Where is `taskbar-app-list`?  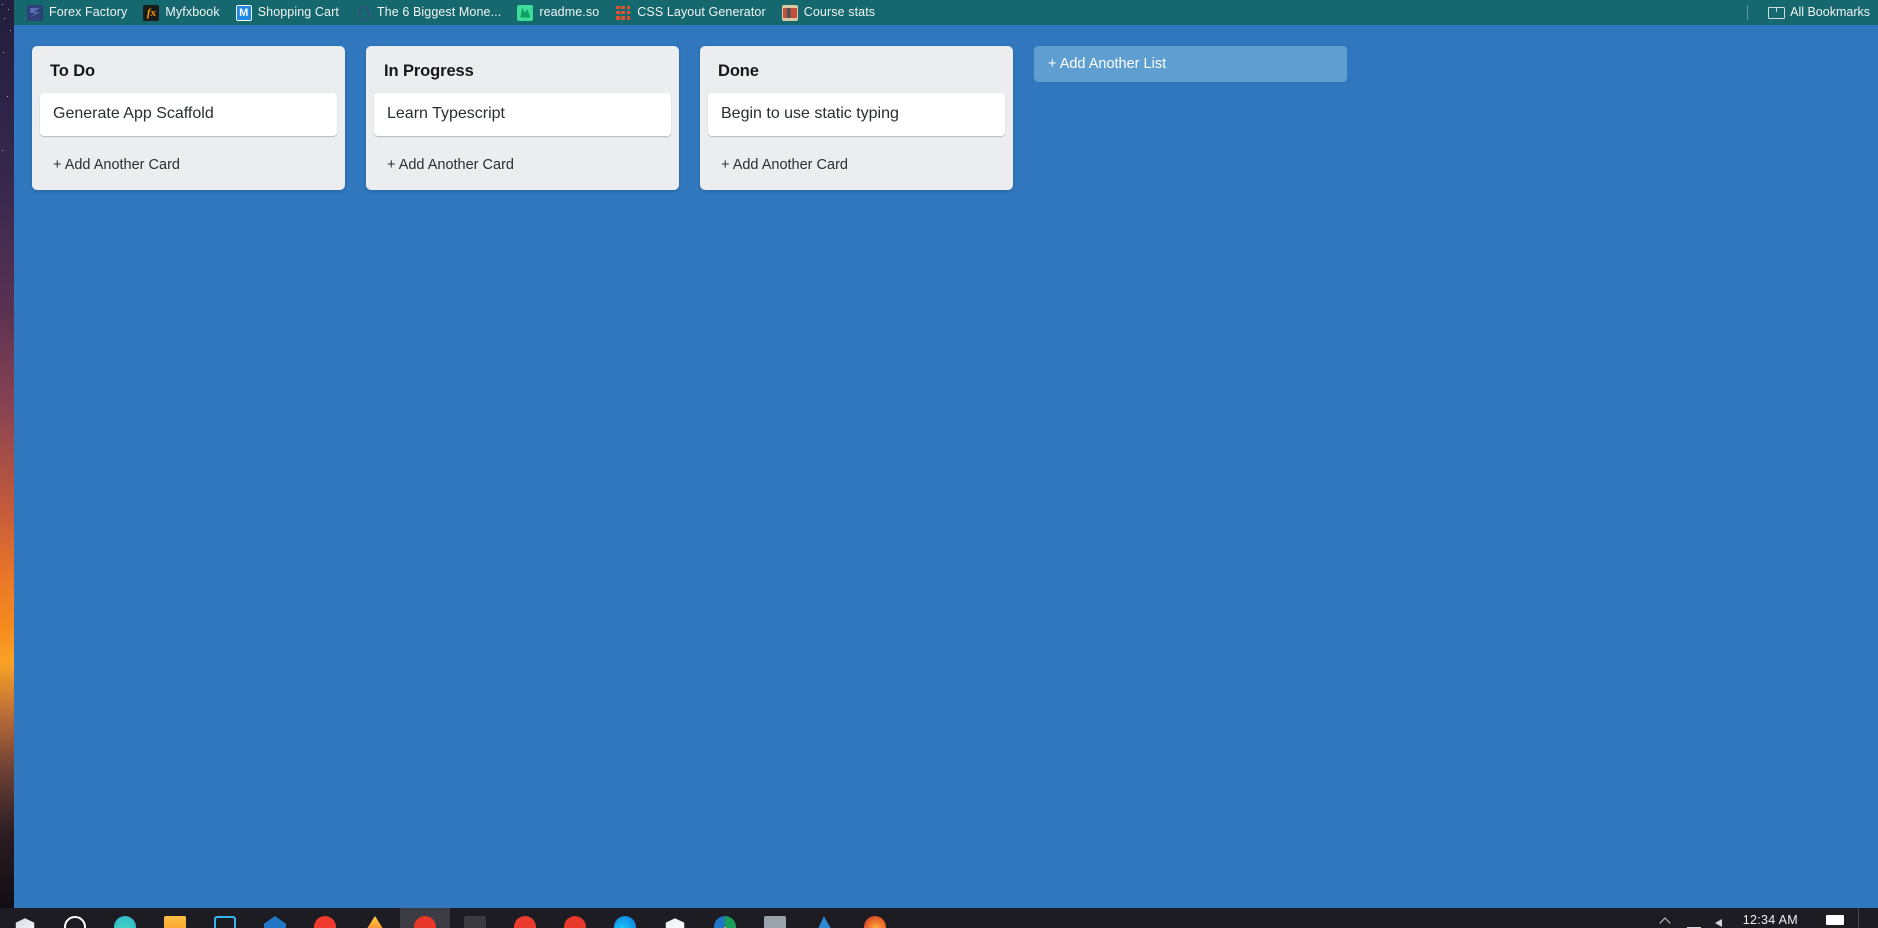 taskbar-app-list is located at coordinates (829, 918).